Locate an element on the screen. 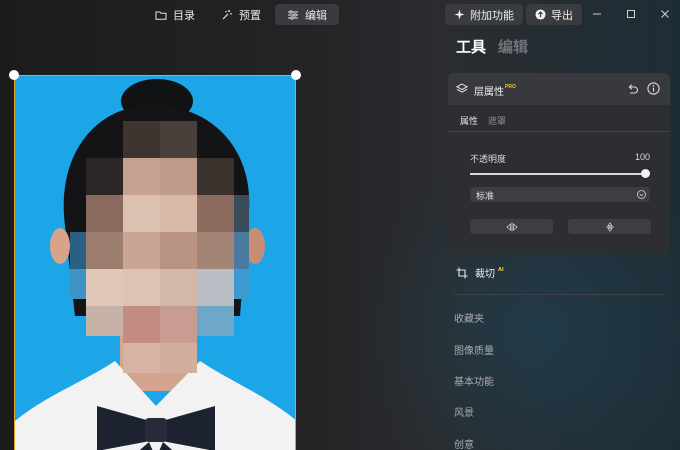 This screenshot has width=680, height=450. info-icon is located at coordinates (653, 88).